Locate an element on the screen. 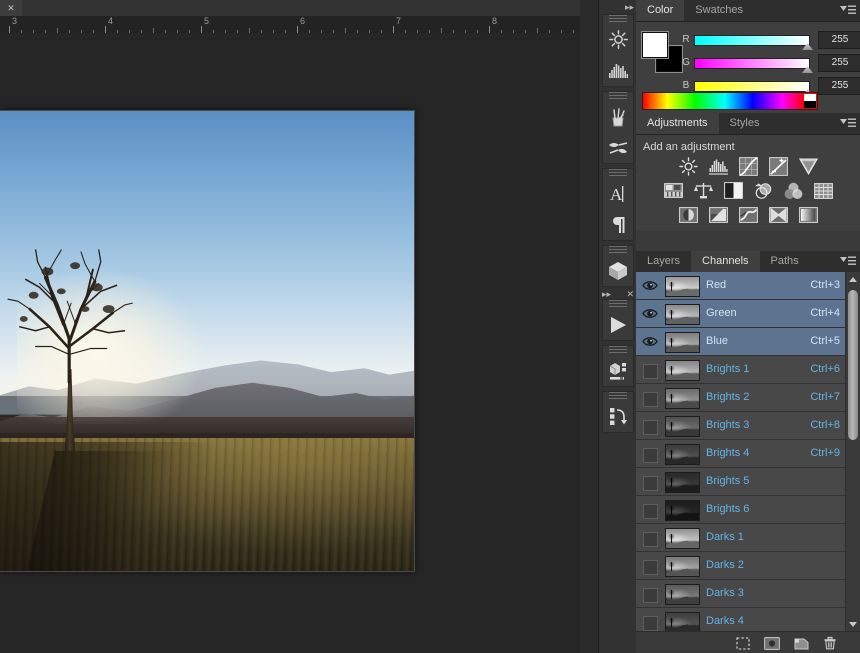  selective-color-adj-icon is located at coordinates (778, 214).